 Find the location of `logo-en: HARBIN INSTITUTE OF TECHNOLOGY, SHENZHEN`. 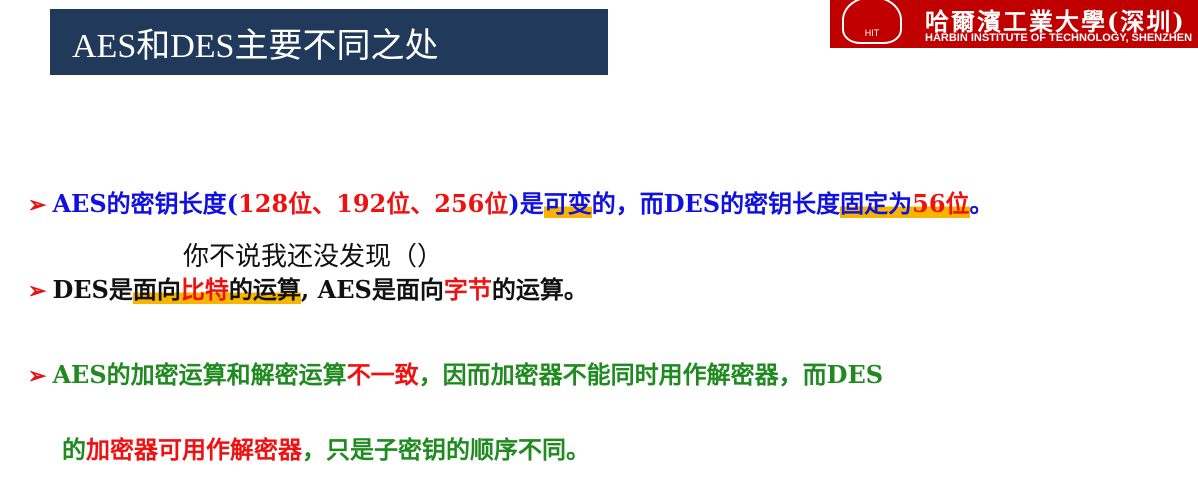

logo-en: HARBIN INSTITUTE OF TECHNOLOGY, SHENZHEN is located at coordinates (1059, 38).